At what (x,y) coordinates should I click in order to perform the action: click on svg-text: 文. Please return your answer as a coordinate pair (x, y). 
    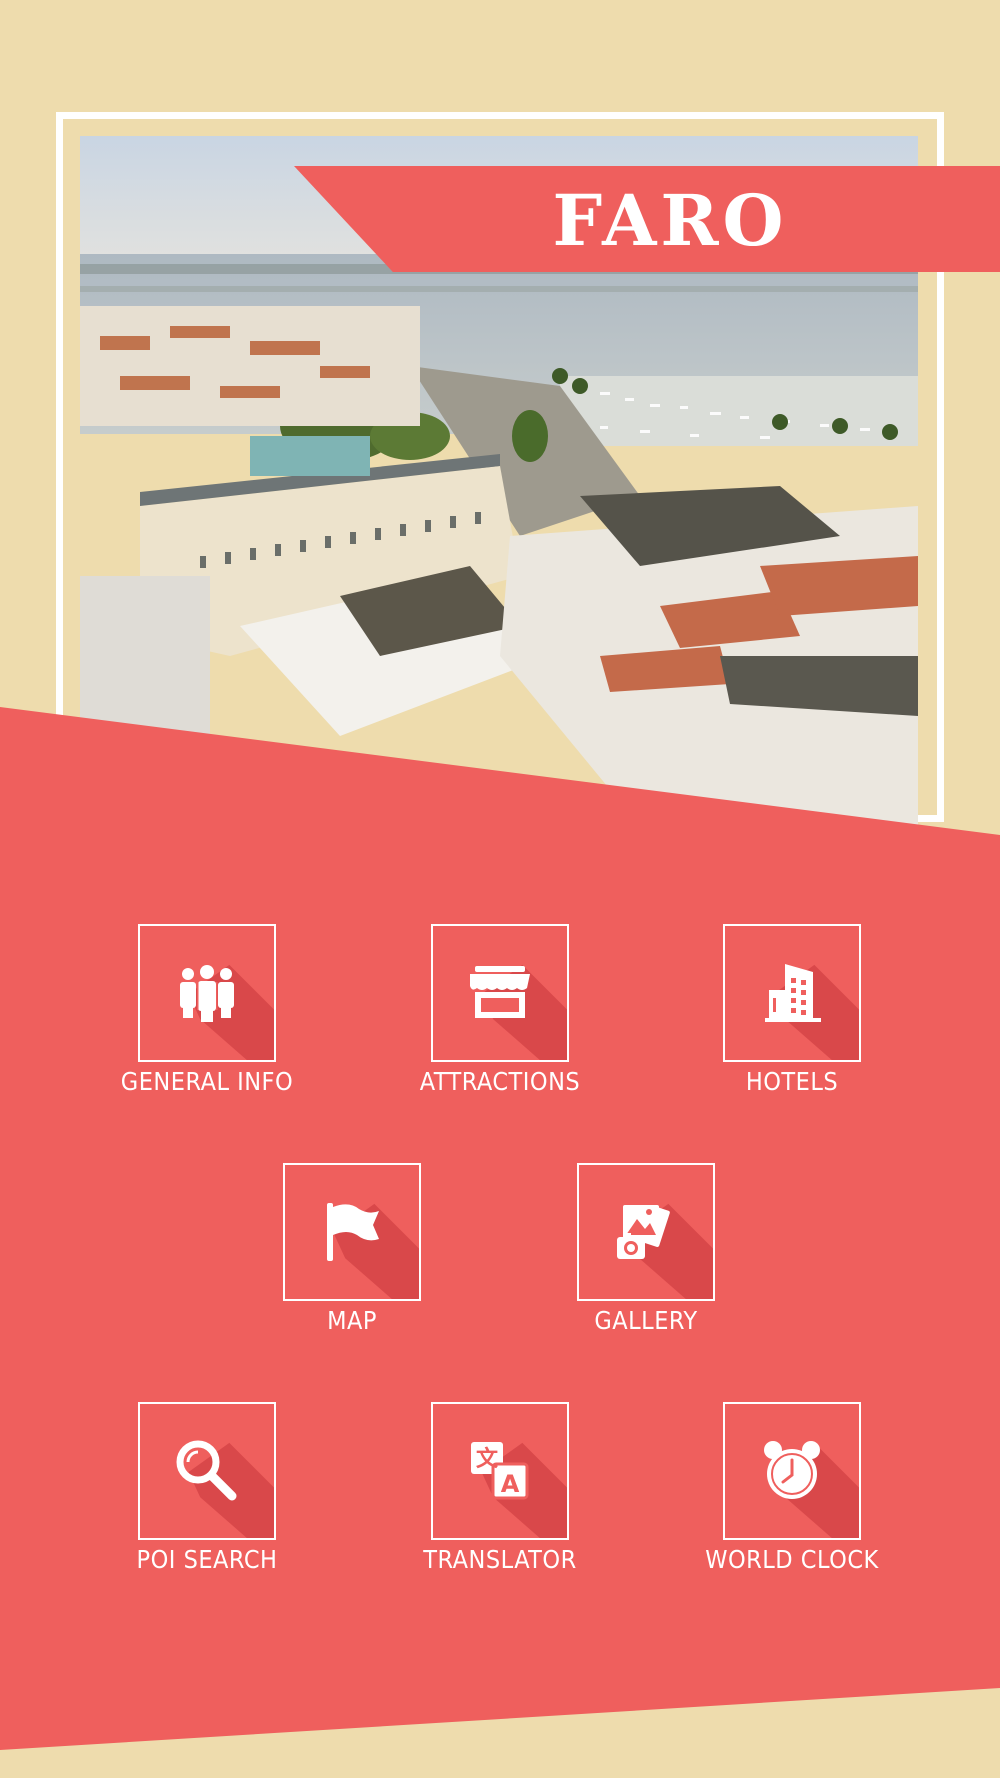
    Looking at the image, I should click on (487, 1459).